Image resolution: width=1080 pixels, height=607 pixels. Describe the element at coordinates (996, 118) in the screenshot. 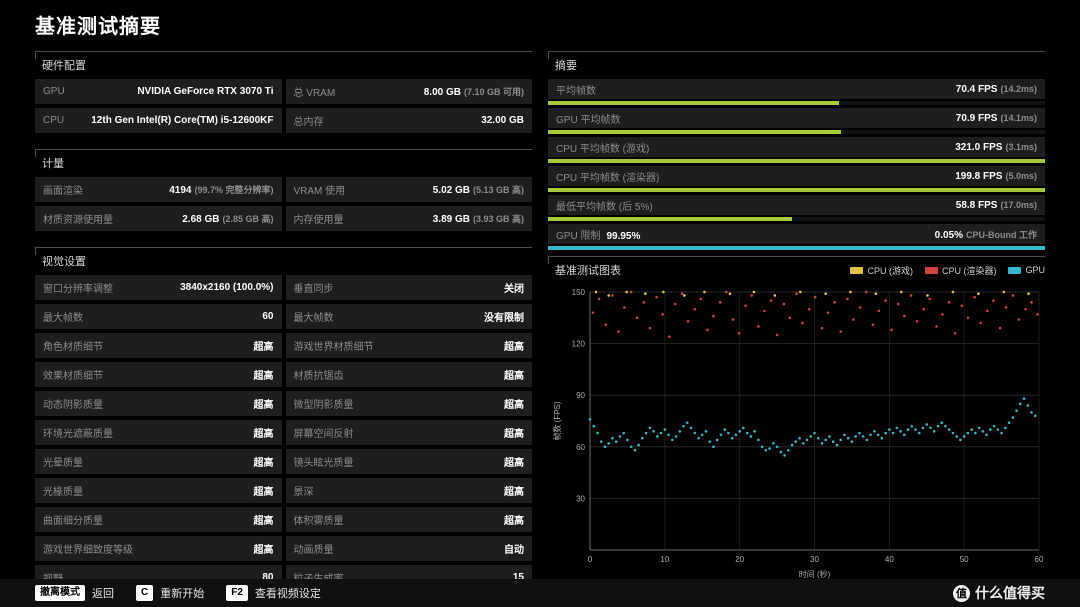

I see `summary-value-group: 70.9 FPS (14.1ms)` at that location.